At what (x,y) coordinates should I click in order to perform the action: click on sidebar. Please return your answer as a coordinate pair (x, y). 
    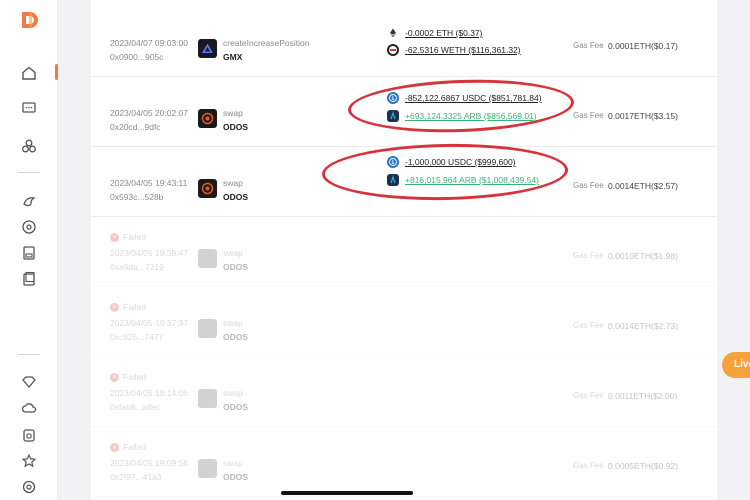
    Looking at the image, I should click on (29, 250).